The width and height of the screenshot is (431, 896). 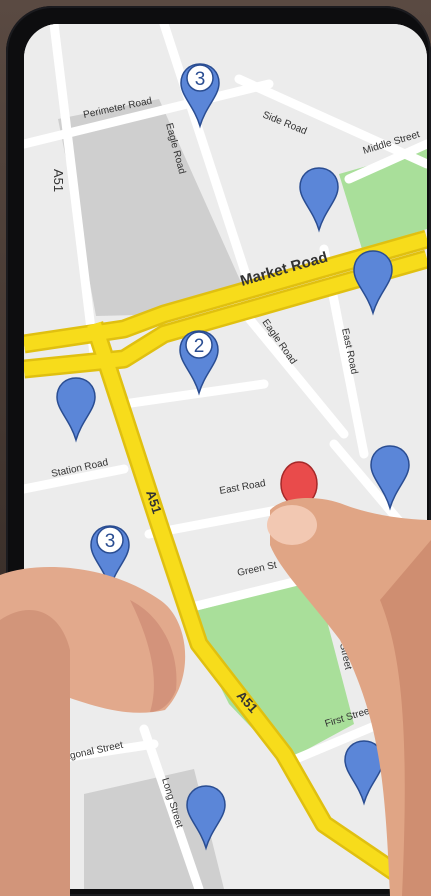 I want to click on right-fingernail, so click(x=292, y=525).